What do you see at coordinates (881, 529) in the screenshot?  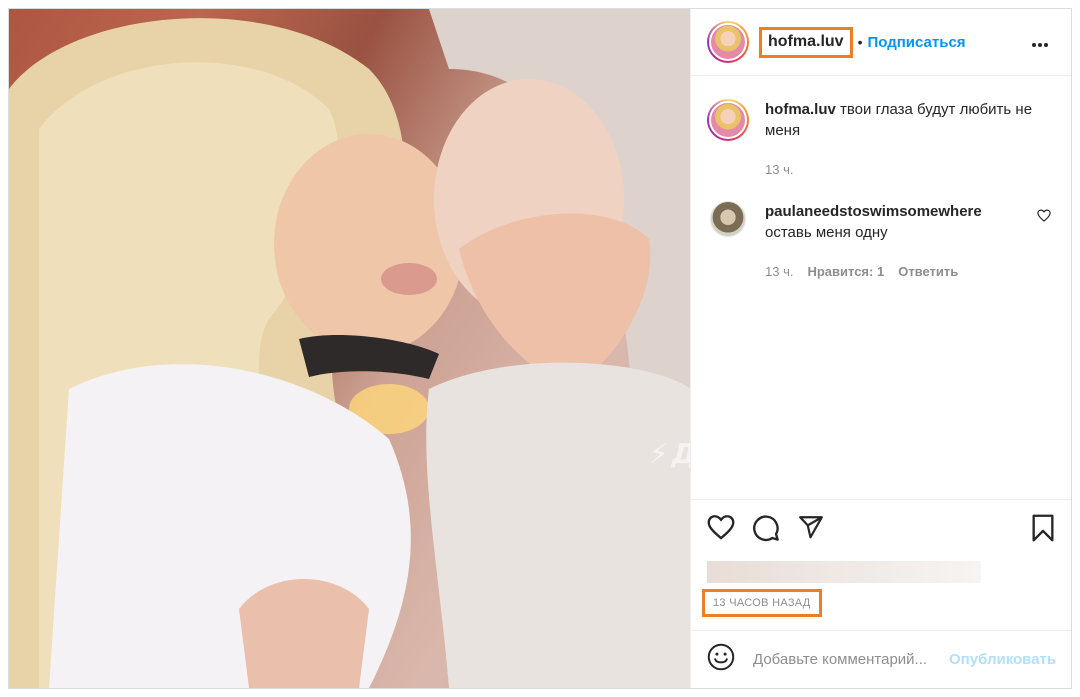 I see `action-bar` at bounding box center [881, 529].